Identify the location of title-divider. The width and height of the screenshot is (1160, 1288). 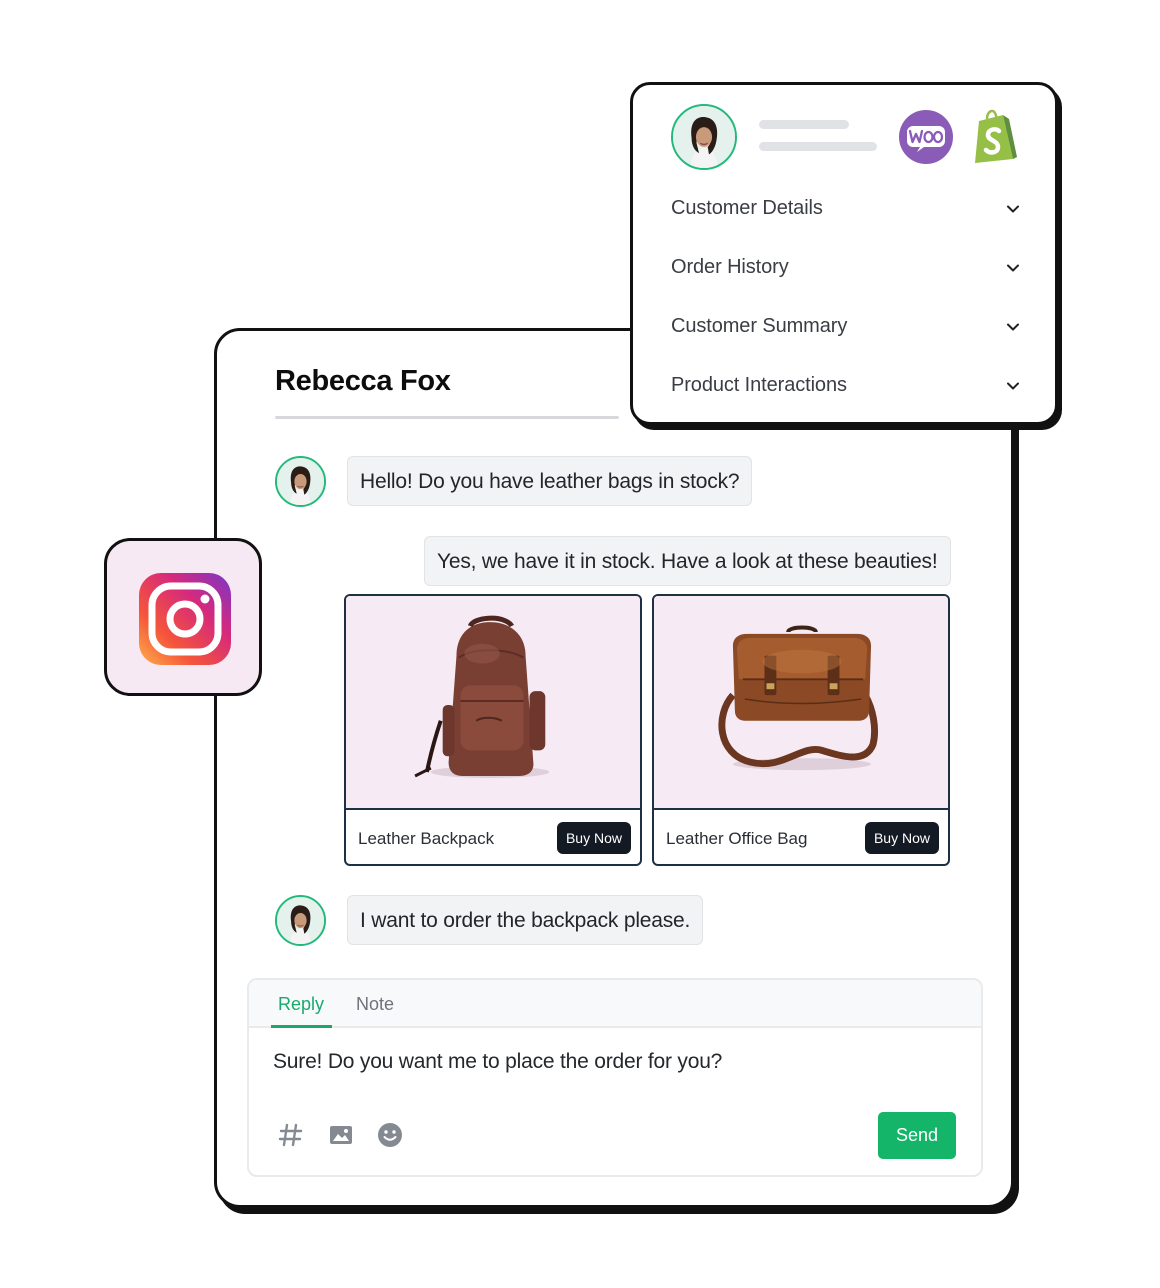
(447, 417).